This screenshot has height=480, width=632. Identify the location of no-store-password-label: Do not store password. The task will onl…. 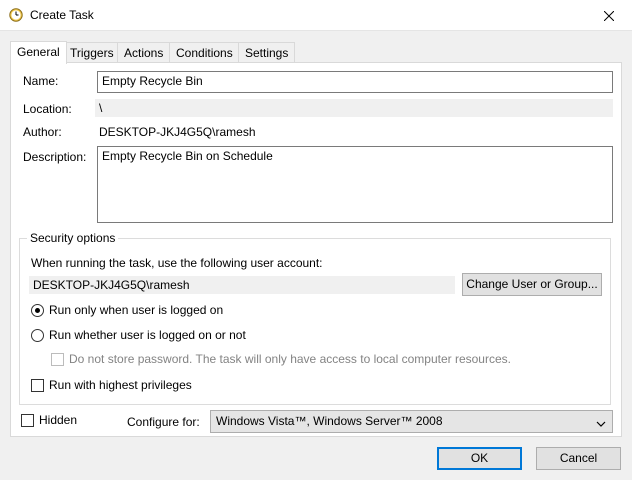
(290, 359).